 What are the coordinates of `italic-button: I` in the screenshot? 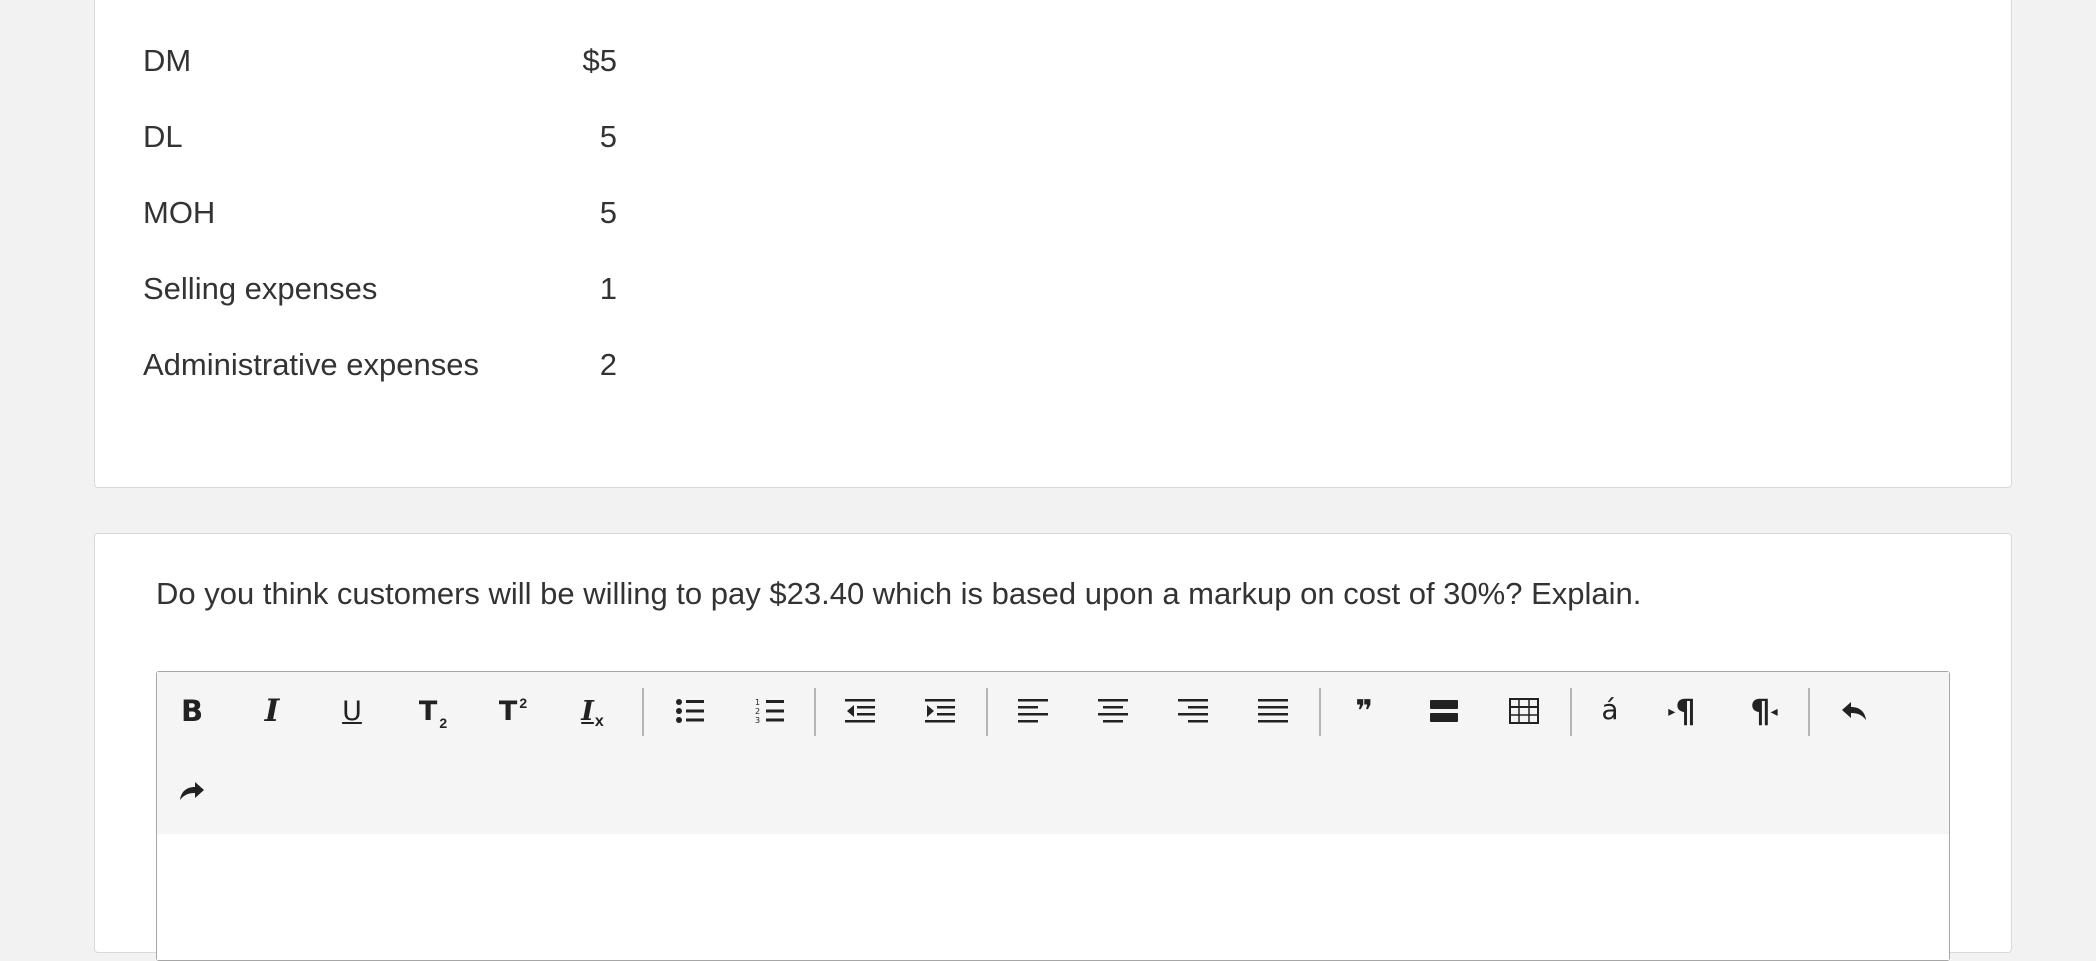 It's located at (272, 711).